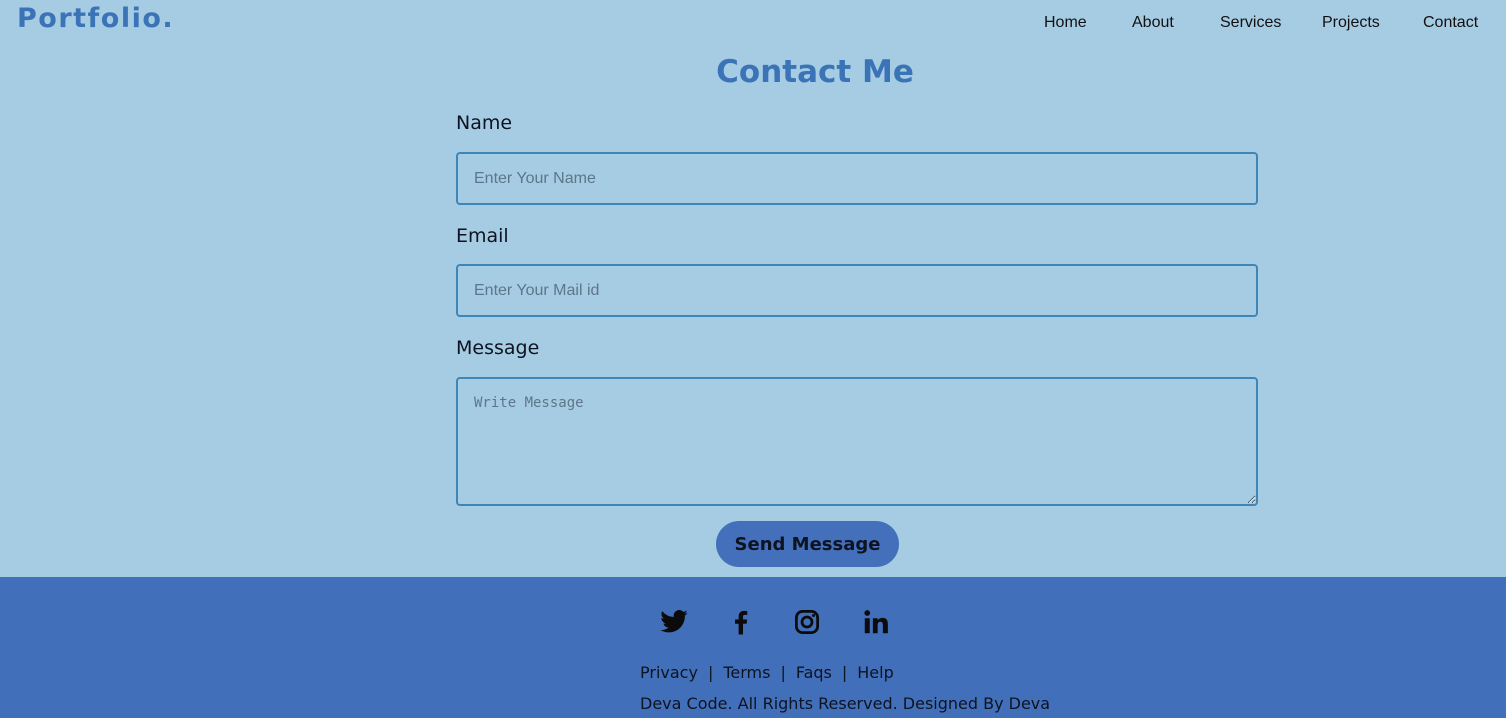 The image size is (1506, 718). What do you see at coordinates (814, 672) in the screenshot?
I see `footer-link-faqs: Faqs` at bounding box center [814, 672].